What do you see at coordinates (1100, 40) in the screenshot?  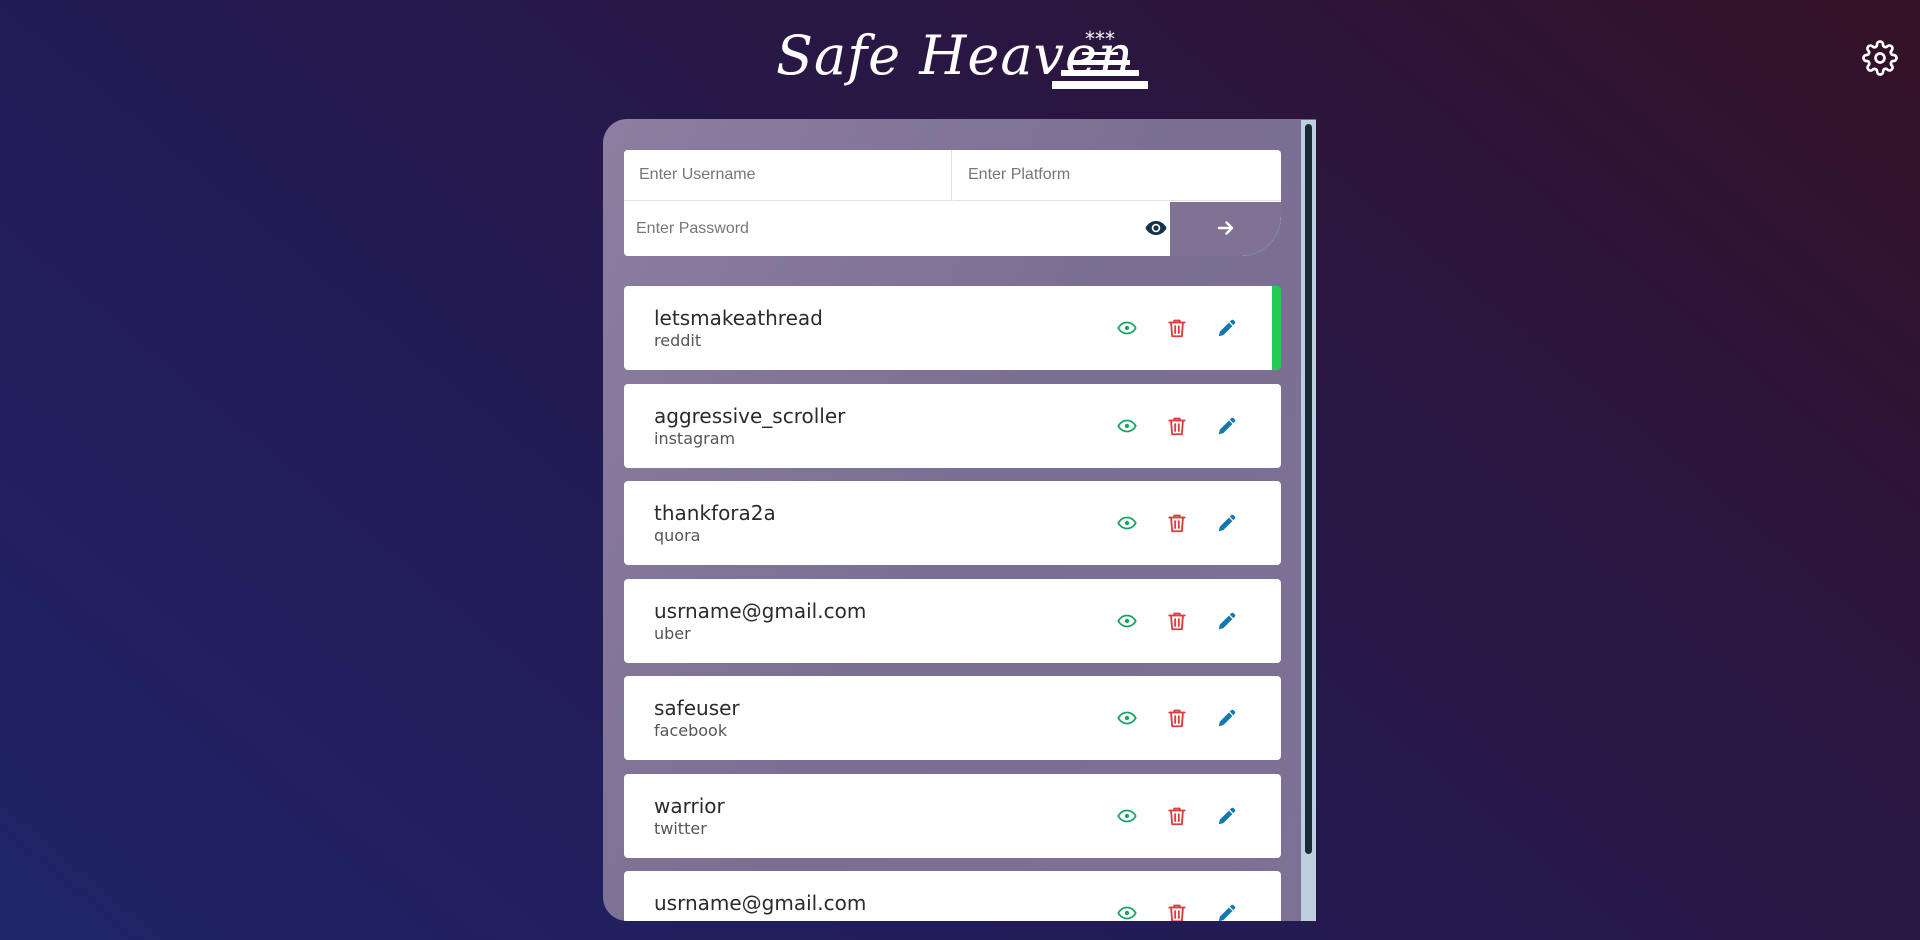 I see `logo-text: ***` at bounding box center [1100, 40].